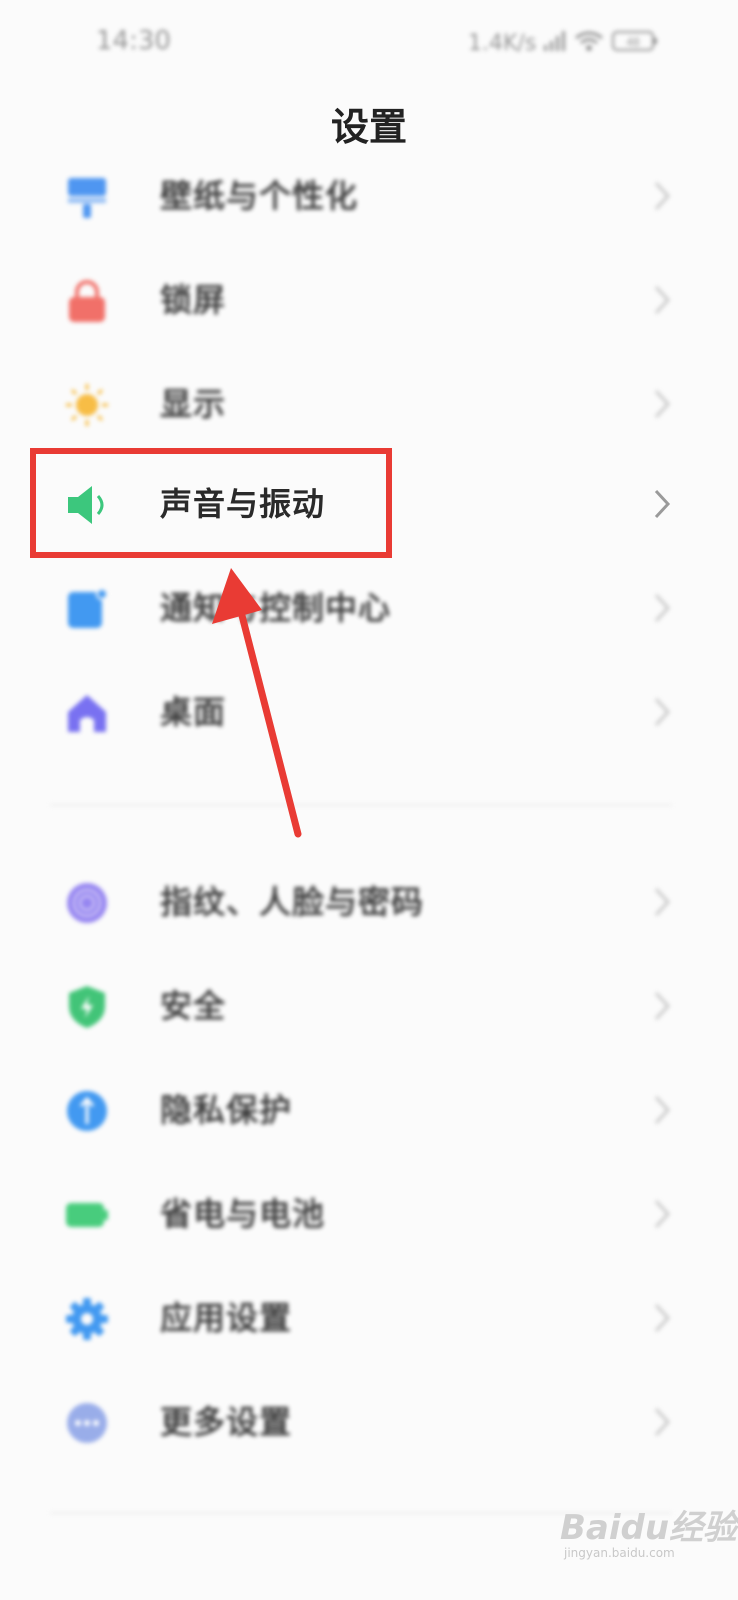  I want to click on settings-item-label: 锁屏, so click(193, 300).